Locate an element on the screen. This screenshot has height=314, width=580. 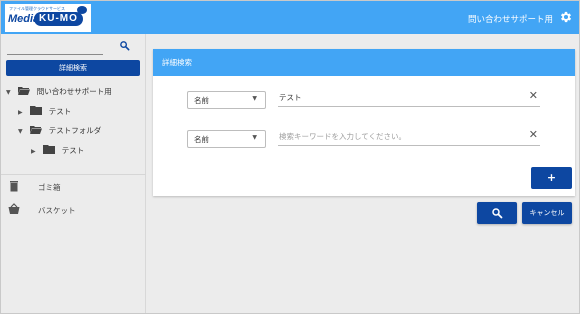
keyword-input-2: 検索キーワードを入力してください。 ✕ is located at coordinates (409, 137).